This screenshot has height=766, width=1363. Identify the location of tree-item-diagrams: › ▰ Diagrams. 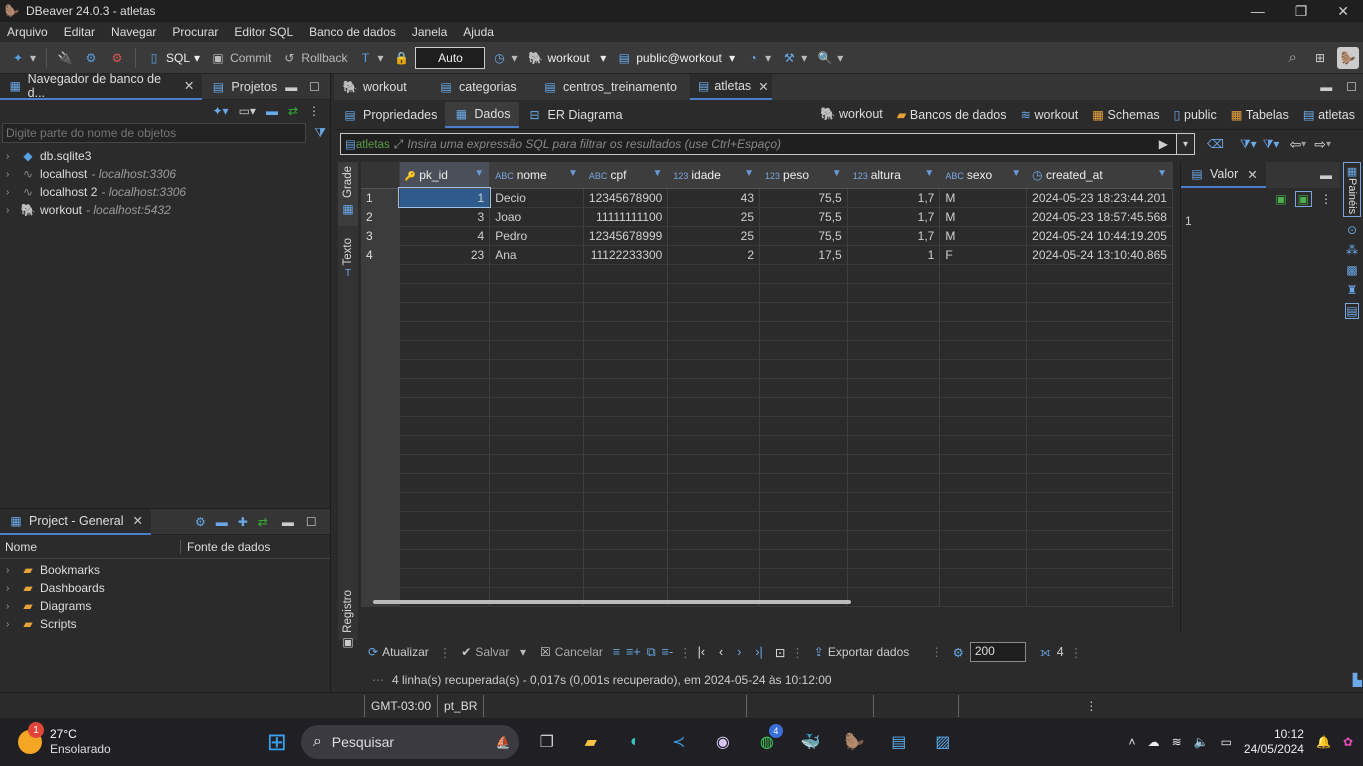
(165, 606).